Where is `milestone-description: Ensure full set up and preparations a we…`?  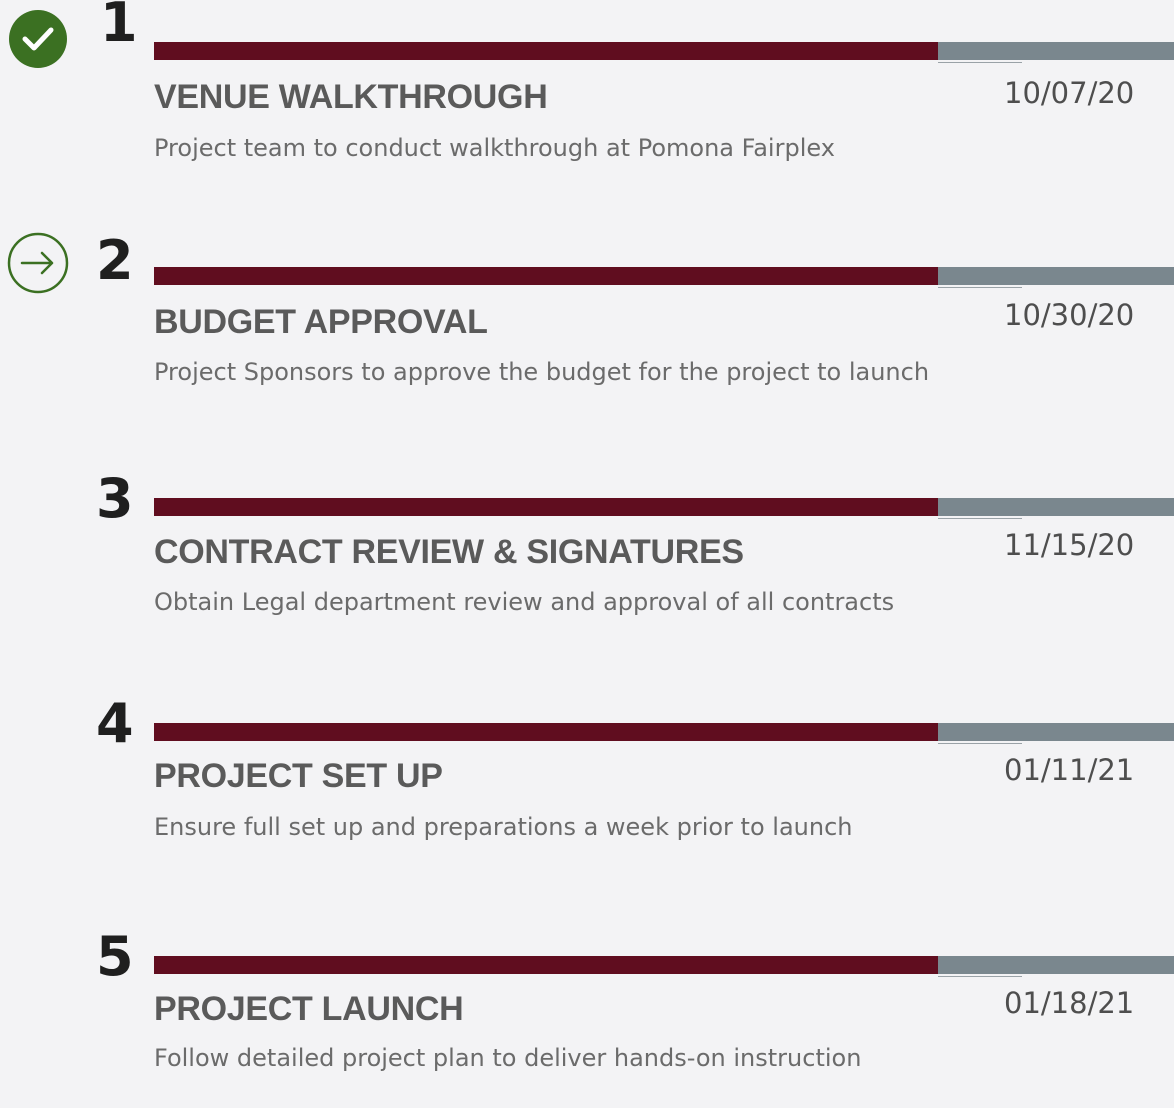 milestone-description: Ensure full set up and preparations a we… is located at coordinates (503, 827).